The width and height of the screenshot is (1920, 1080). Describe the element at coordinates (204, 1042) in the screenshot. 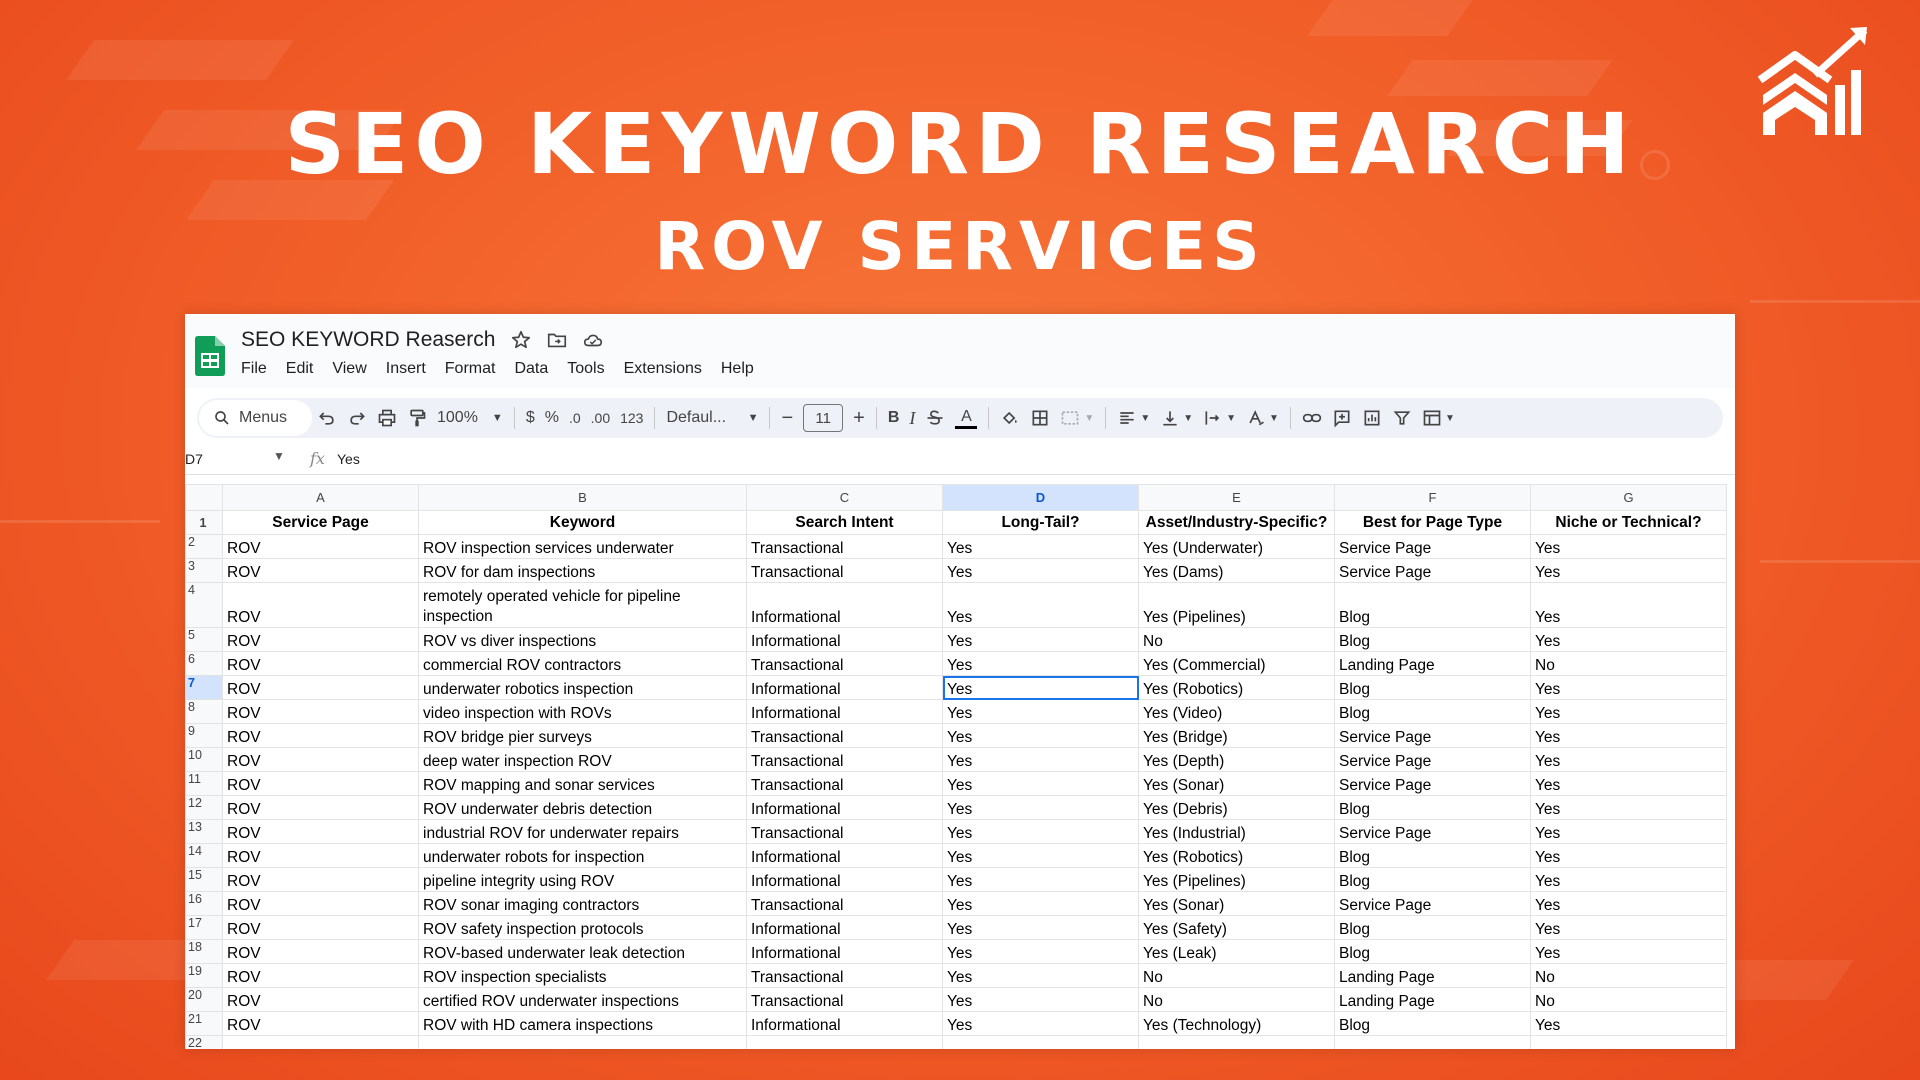

I see `row-header: 22` at that location.